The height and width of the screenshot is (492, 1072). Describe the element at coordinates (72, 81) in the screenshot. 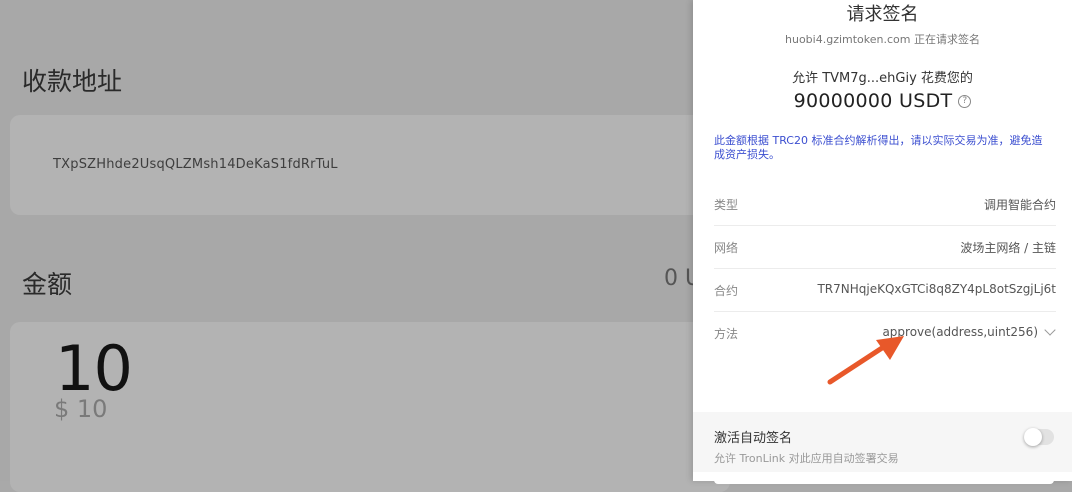

I see `address-label: 收款地址` at that location.